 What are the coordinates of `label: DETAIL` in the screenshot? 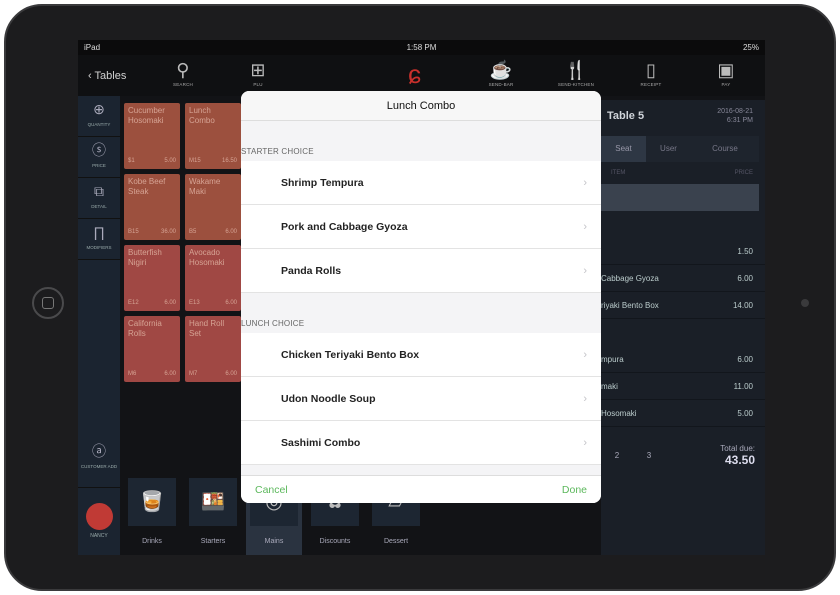 It's located at (99, 206).